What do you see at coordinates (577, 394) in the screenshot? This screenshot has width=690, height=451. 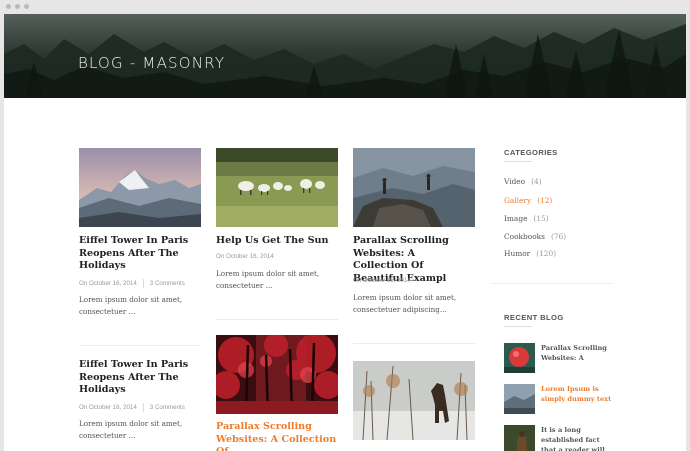 I see `recent-post-title: Lorem Ipsum is simply dummy text` at bounding box center [577, 394].